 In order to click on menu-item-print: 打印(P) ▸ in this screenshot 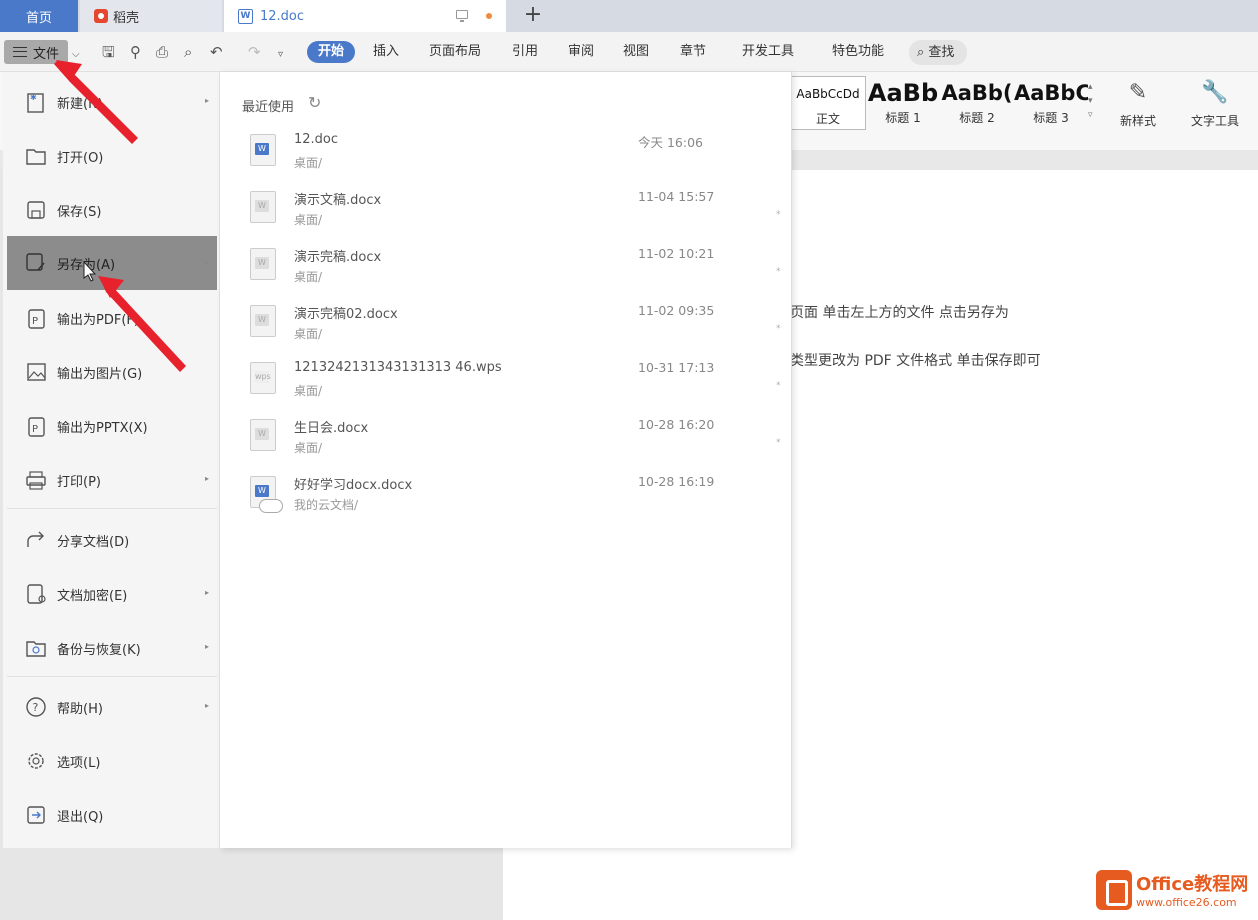, I will do `click(112, 480)`.